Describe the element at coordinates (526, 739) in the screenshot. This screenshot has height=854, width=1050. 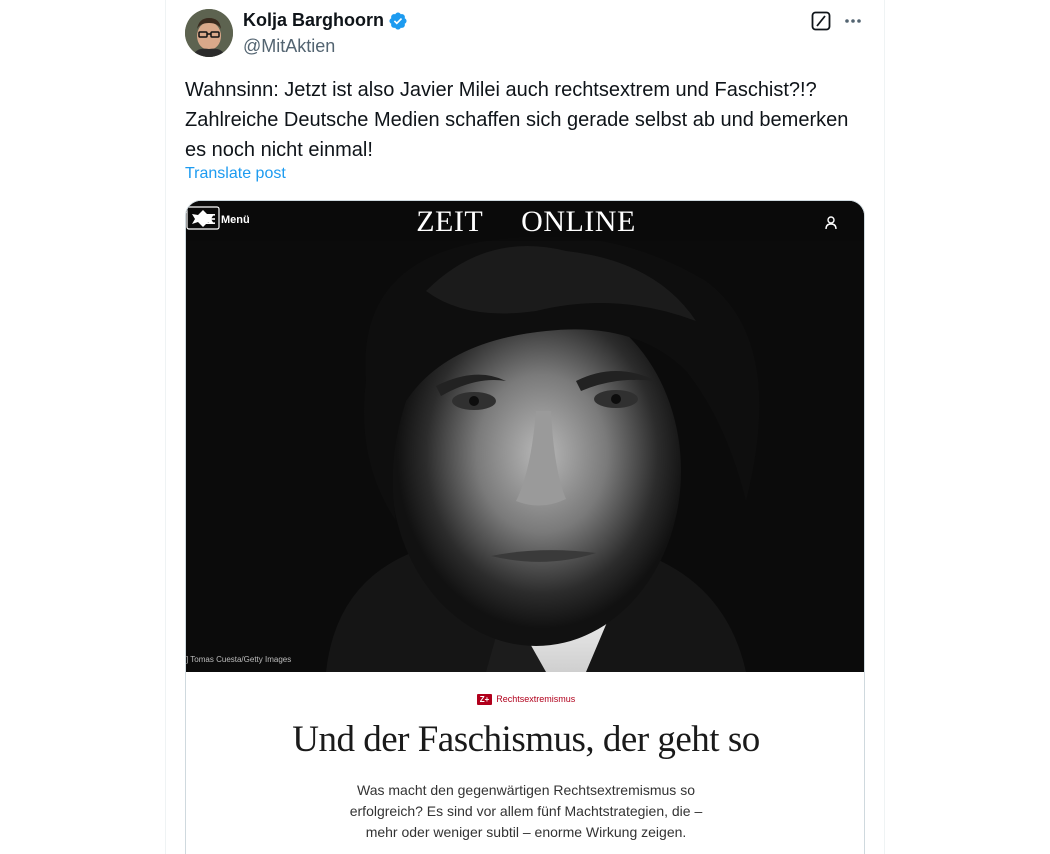
I see `article-headline: Und der Faschismus, der geht so` at that location.